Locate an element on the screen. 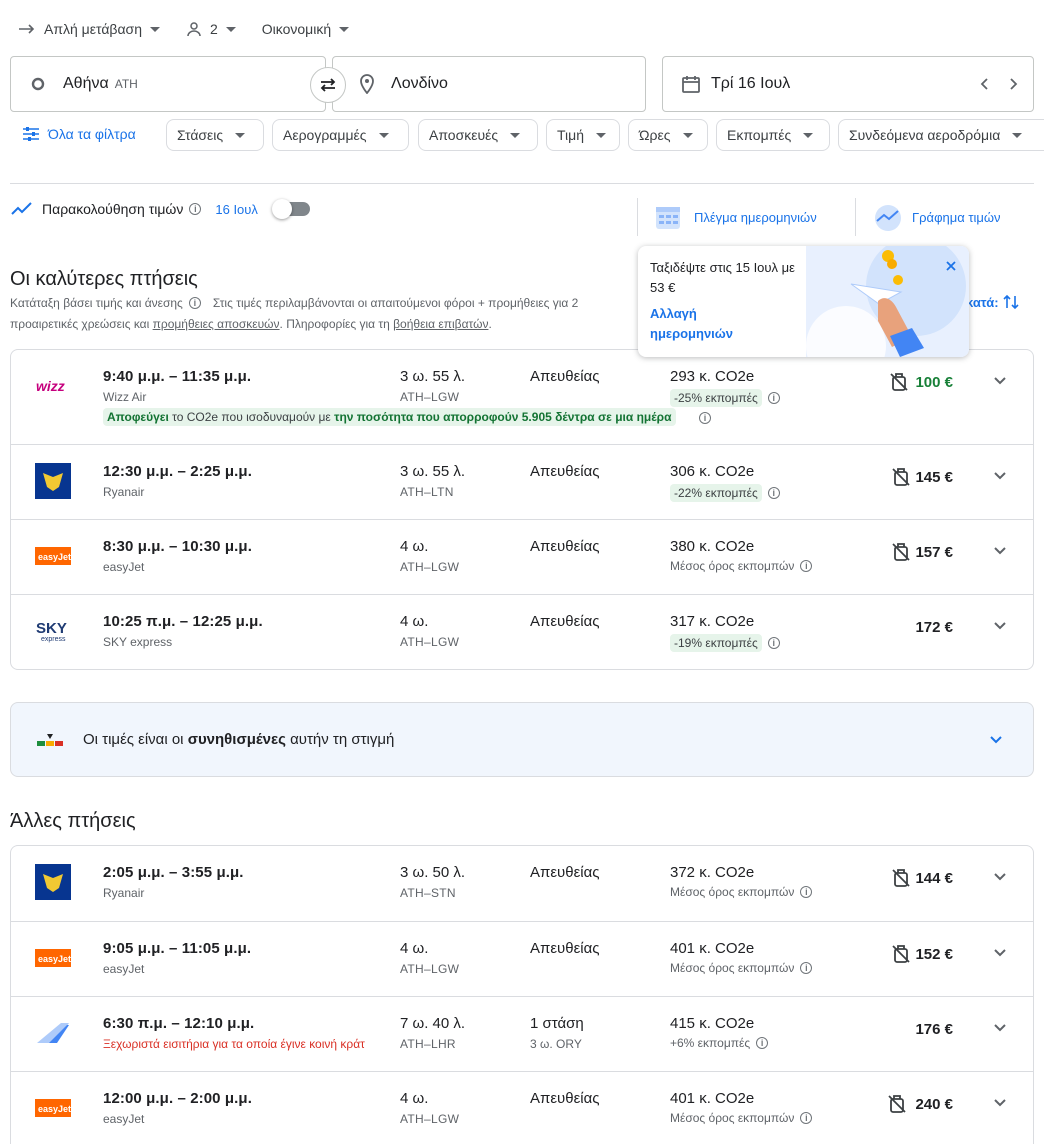 The height and width of the screenshot is (1144, 1044). destination-city: Λονδίνο is located at coordinates (419, 83).